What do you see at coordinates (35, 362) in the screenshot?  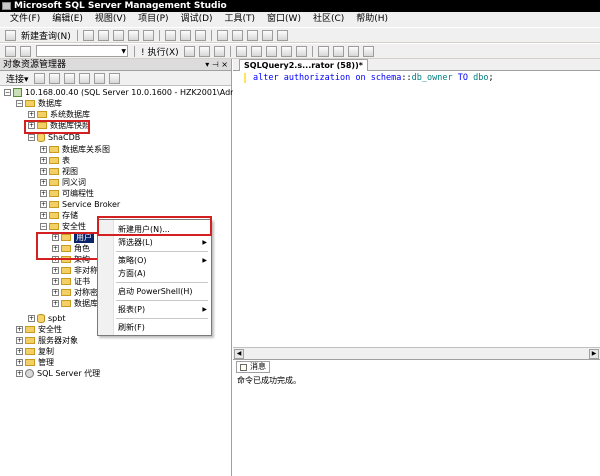 I see `tree-management: + 管理` at bounding box center [35, 362].